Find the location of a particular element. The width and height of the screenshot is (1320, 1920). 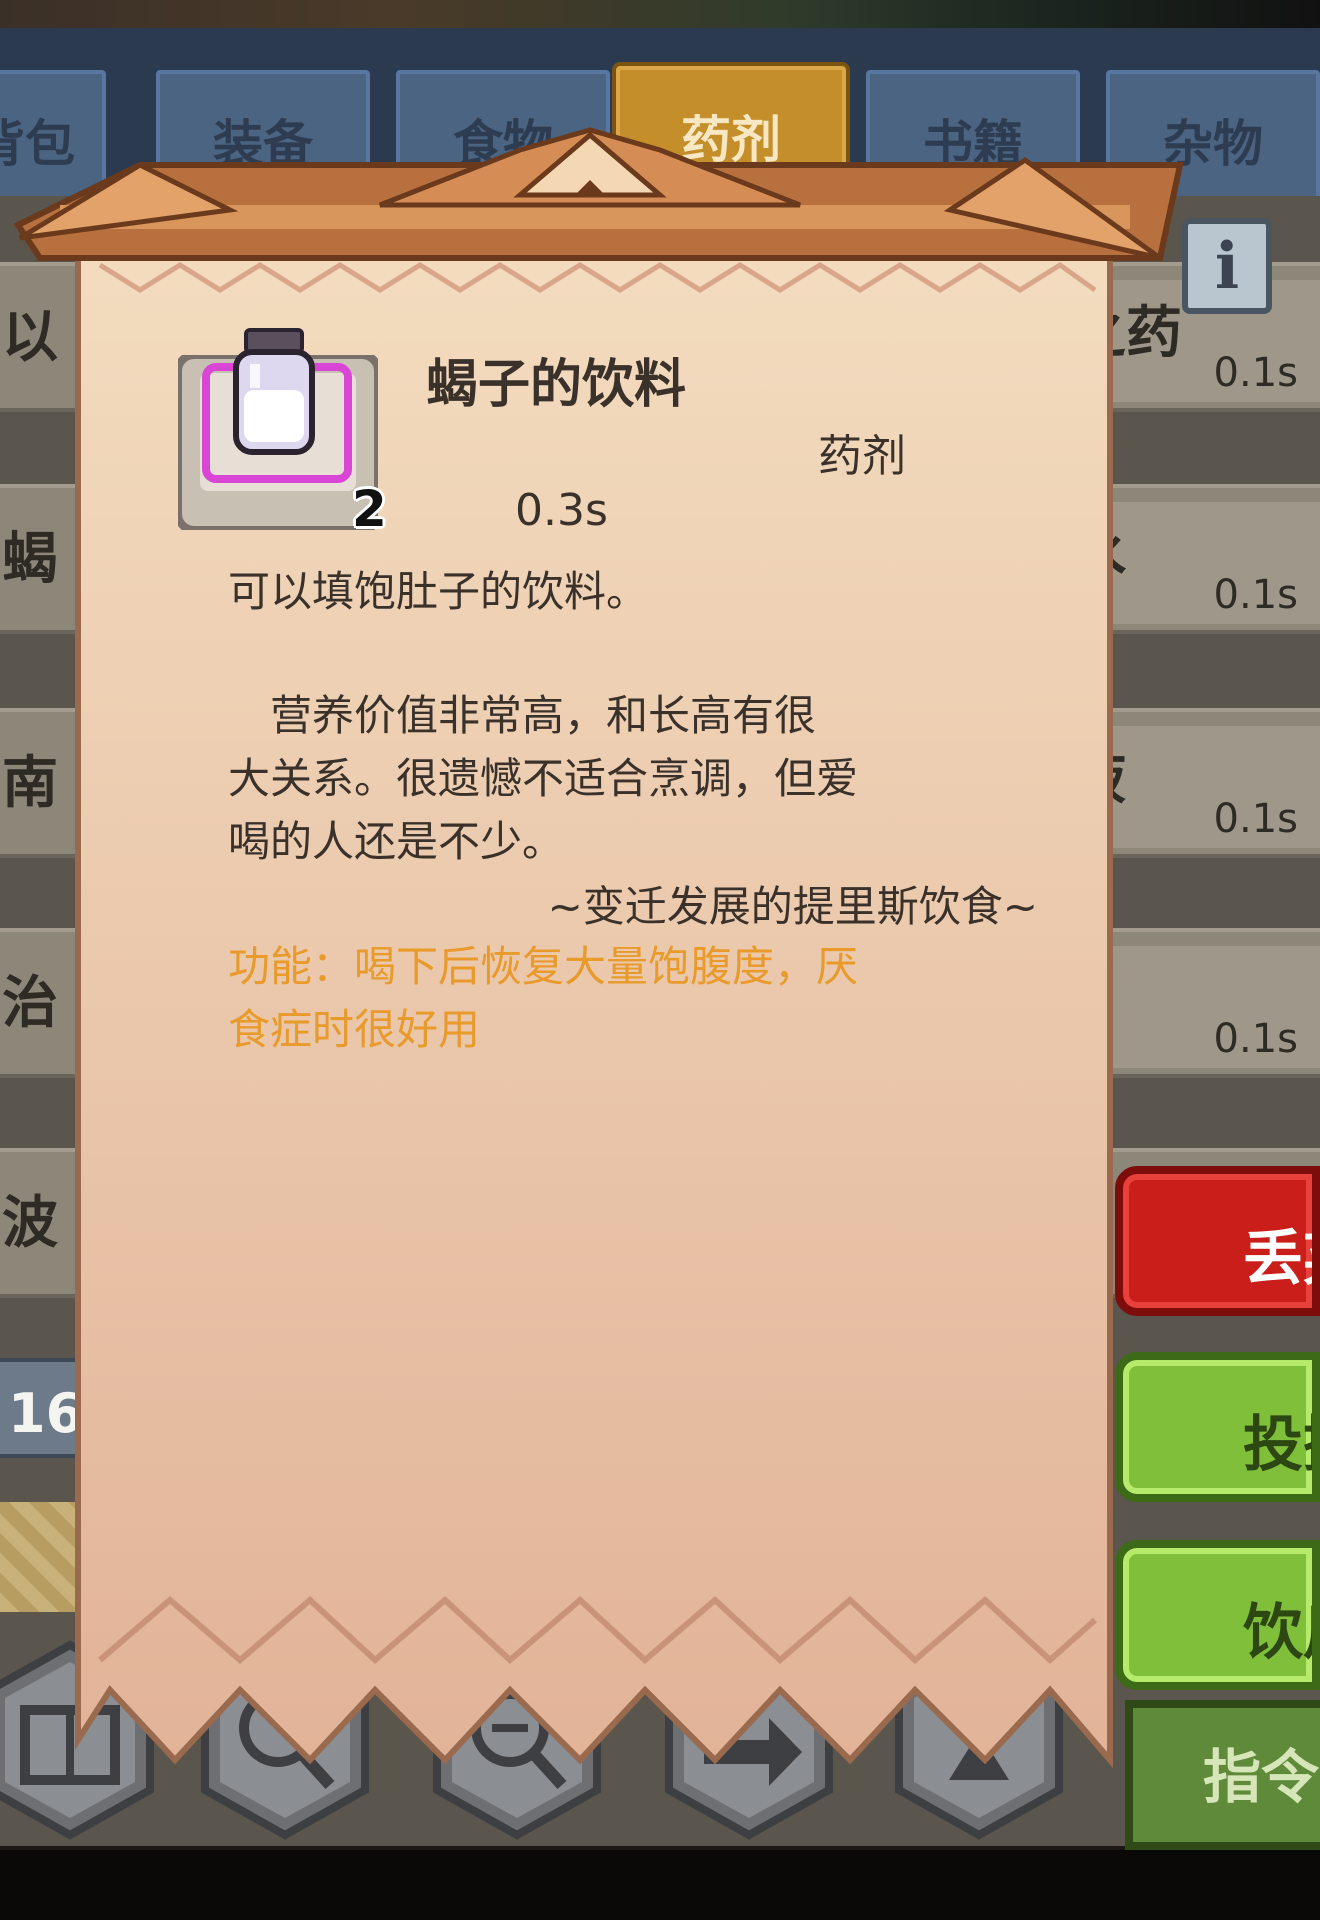

item-use-time: 0.3s is located at coordinates (561, 510).